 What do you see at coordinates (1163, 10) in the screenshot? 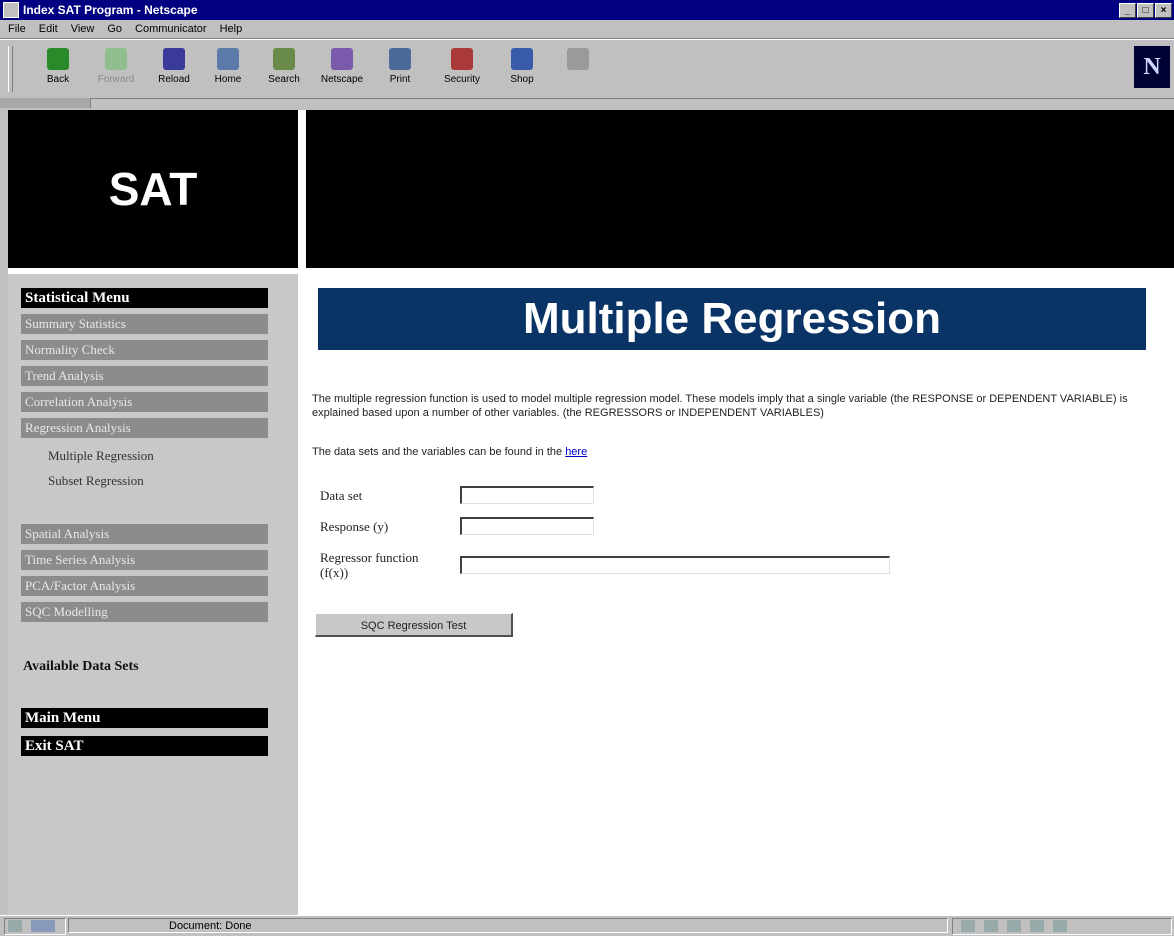
I see `close-button: ×` at bounding box center [1163, 10].